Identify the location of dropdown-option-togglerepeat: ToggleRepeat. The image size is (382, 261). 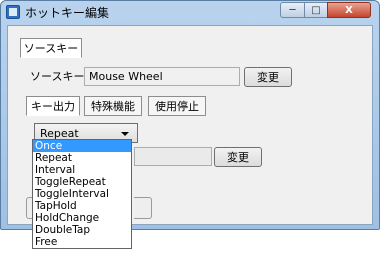
(82, 182).